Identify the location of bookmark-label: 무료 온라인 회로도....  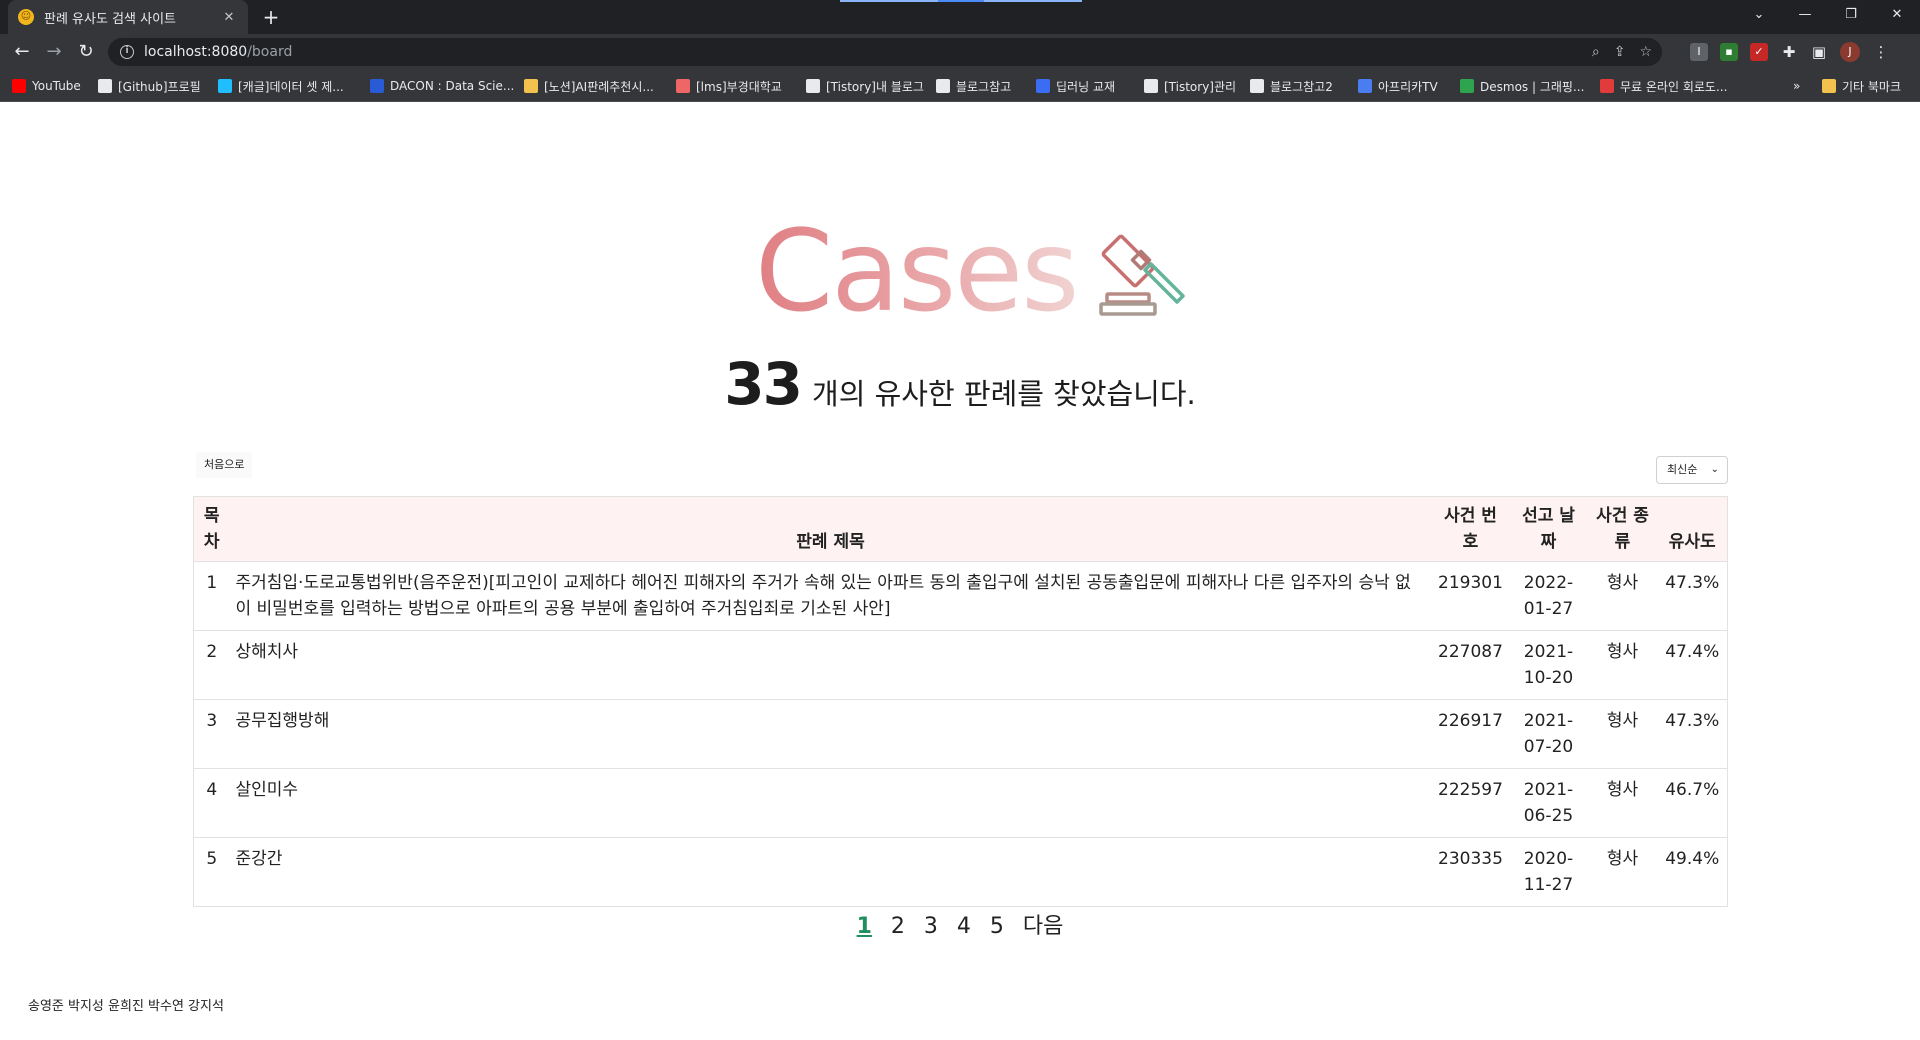
(1674, 86).